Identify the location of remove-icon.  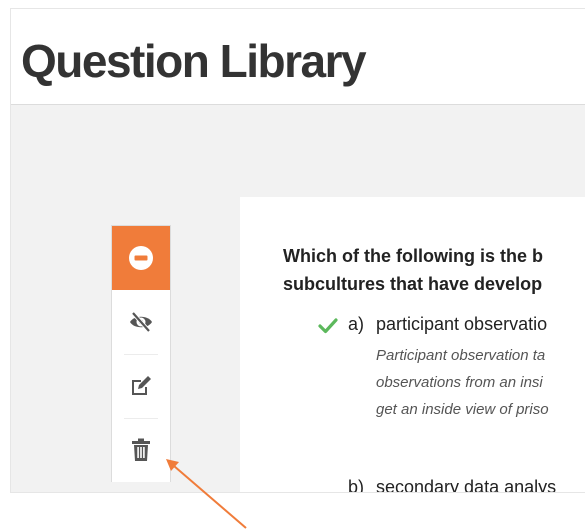
(141, 258).